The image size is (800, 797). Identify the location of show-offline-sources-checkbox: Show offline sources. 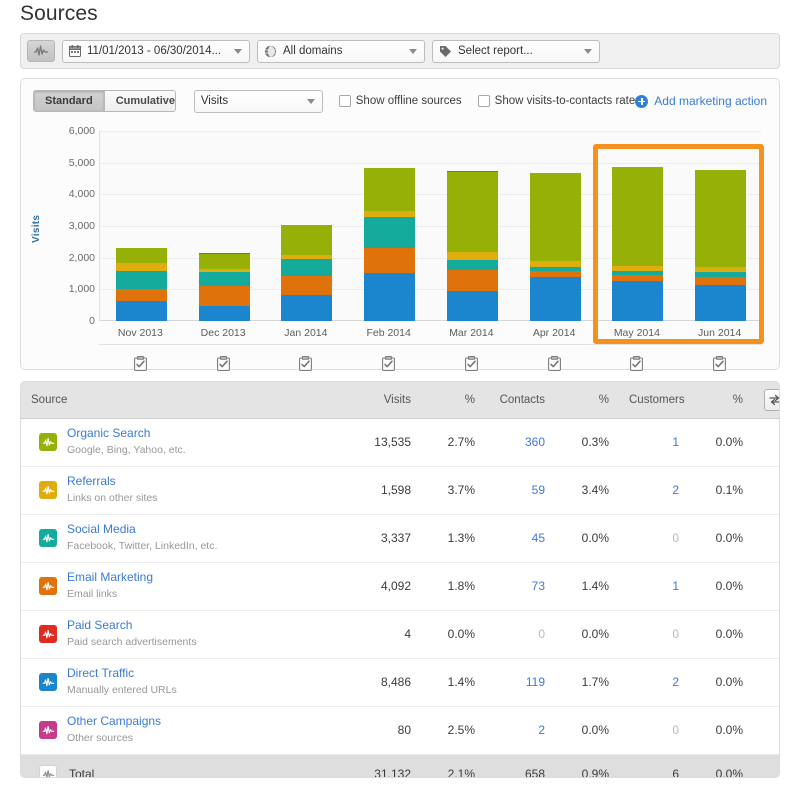
(400, 101).